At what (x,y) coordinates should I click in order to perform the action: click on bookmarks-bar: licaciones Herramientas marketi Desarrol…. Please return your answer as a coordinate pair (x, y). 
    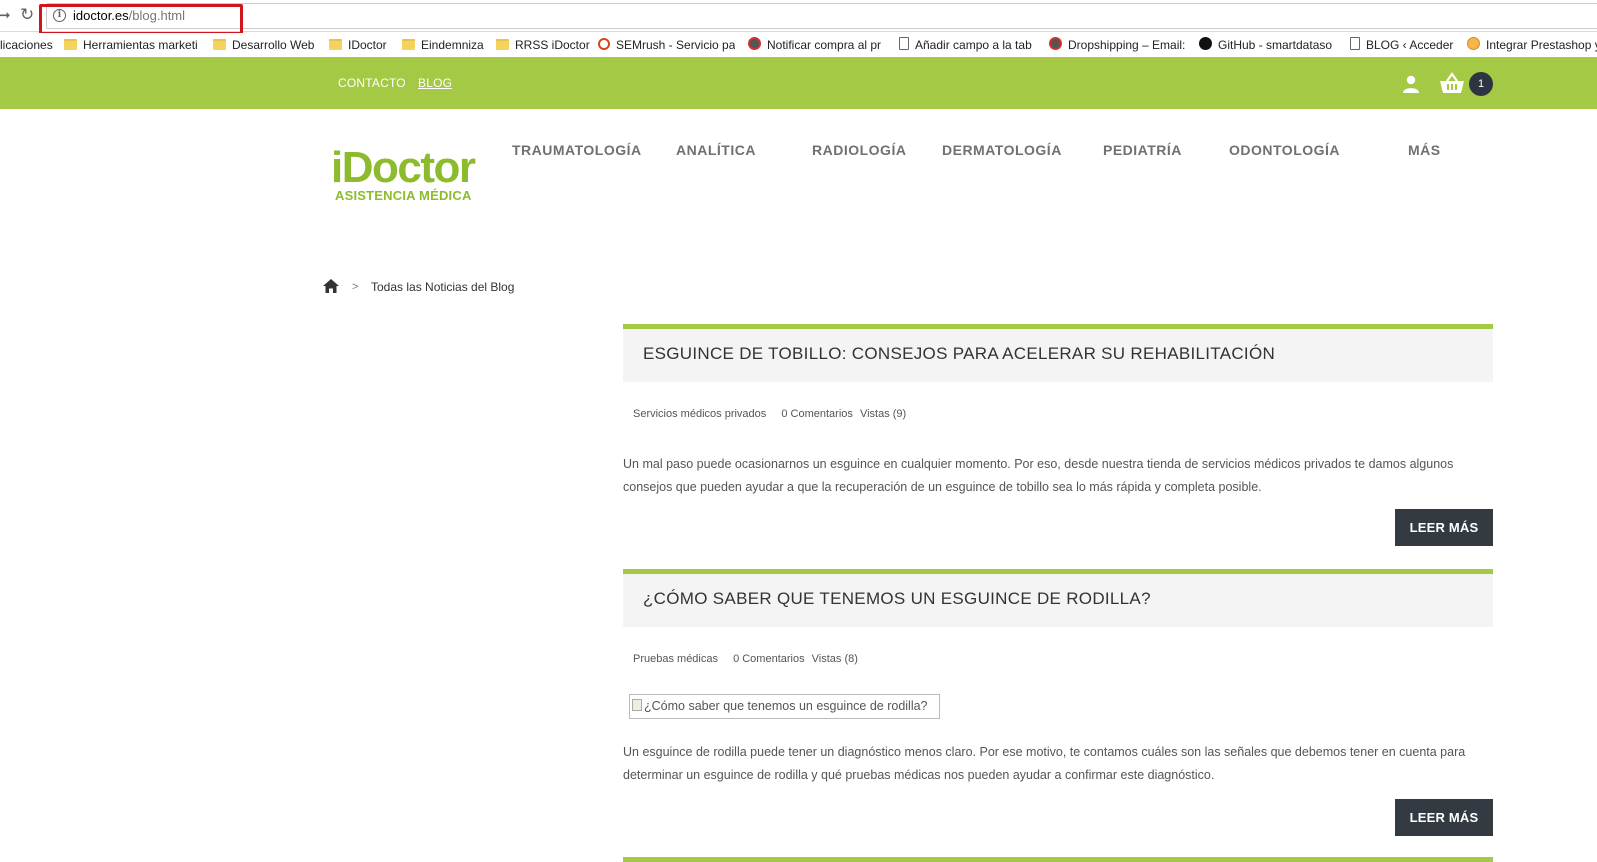
    Looking at the image, I should click on (798, 45).